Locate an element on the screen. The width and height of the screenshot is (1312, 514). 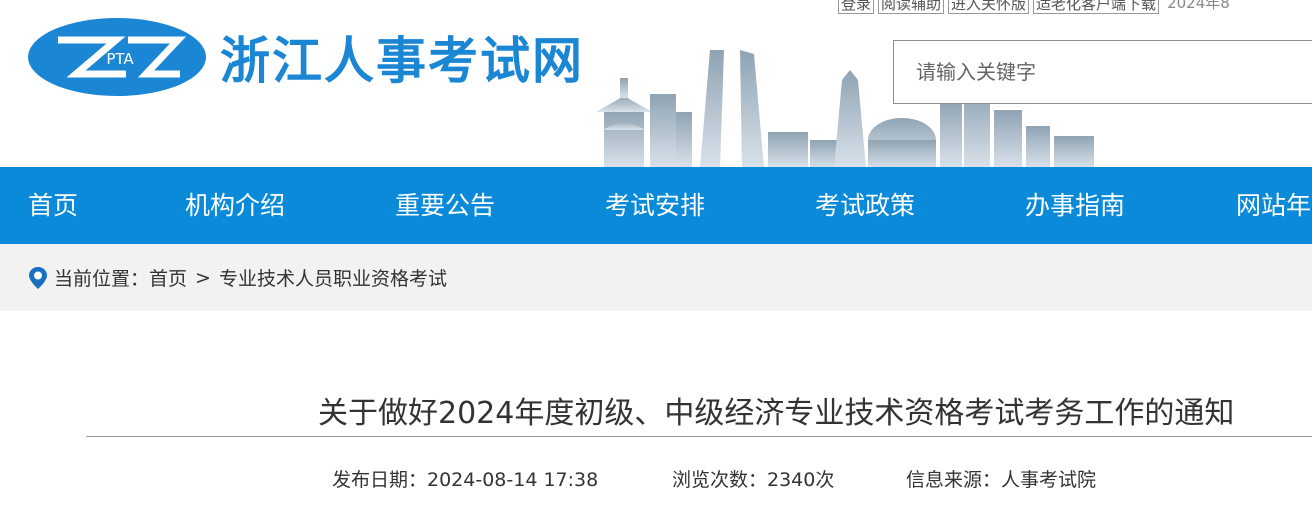
location-pin-icon is located at coordinates (38, 278).